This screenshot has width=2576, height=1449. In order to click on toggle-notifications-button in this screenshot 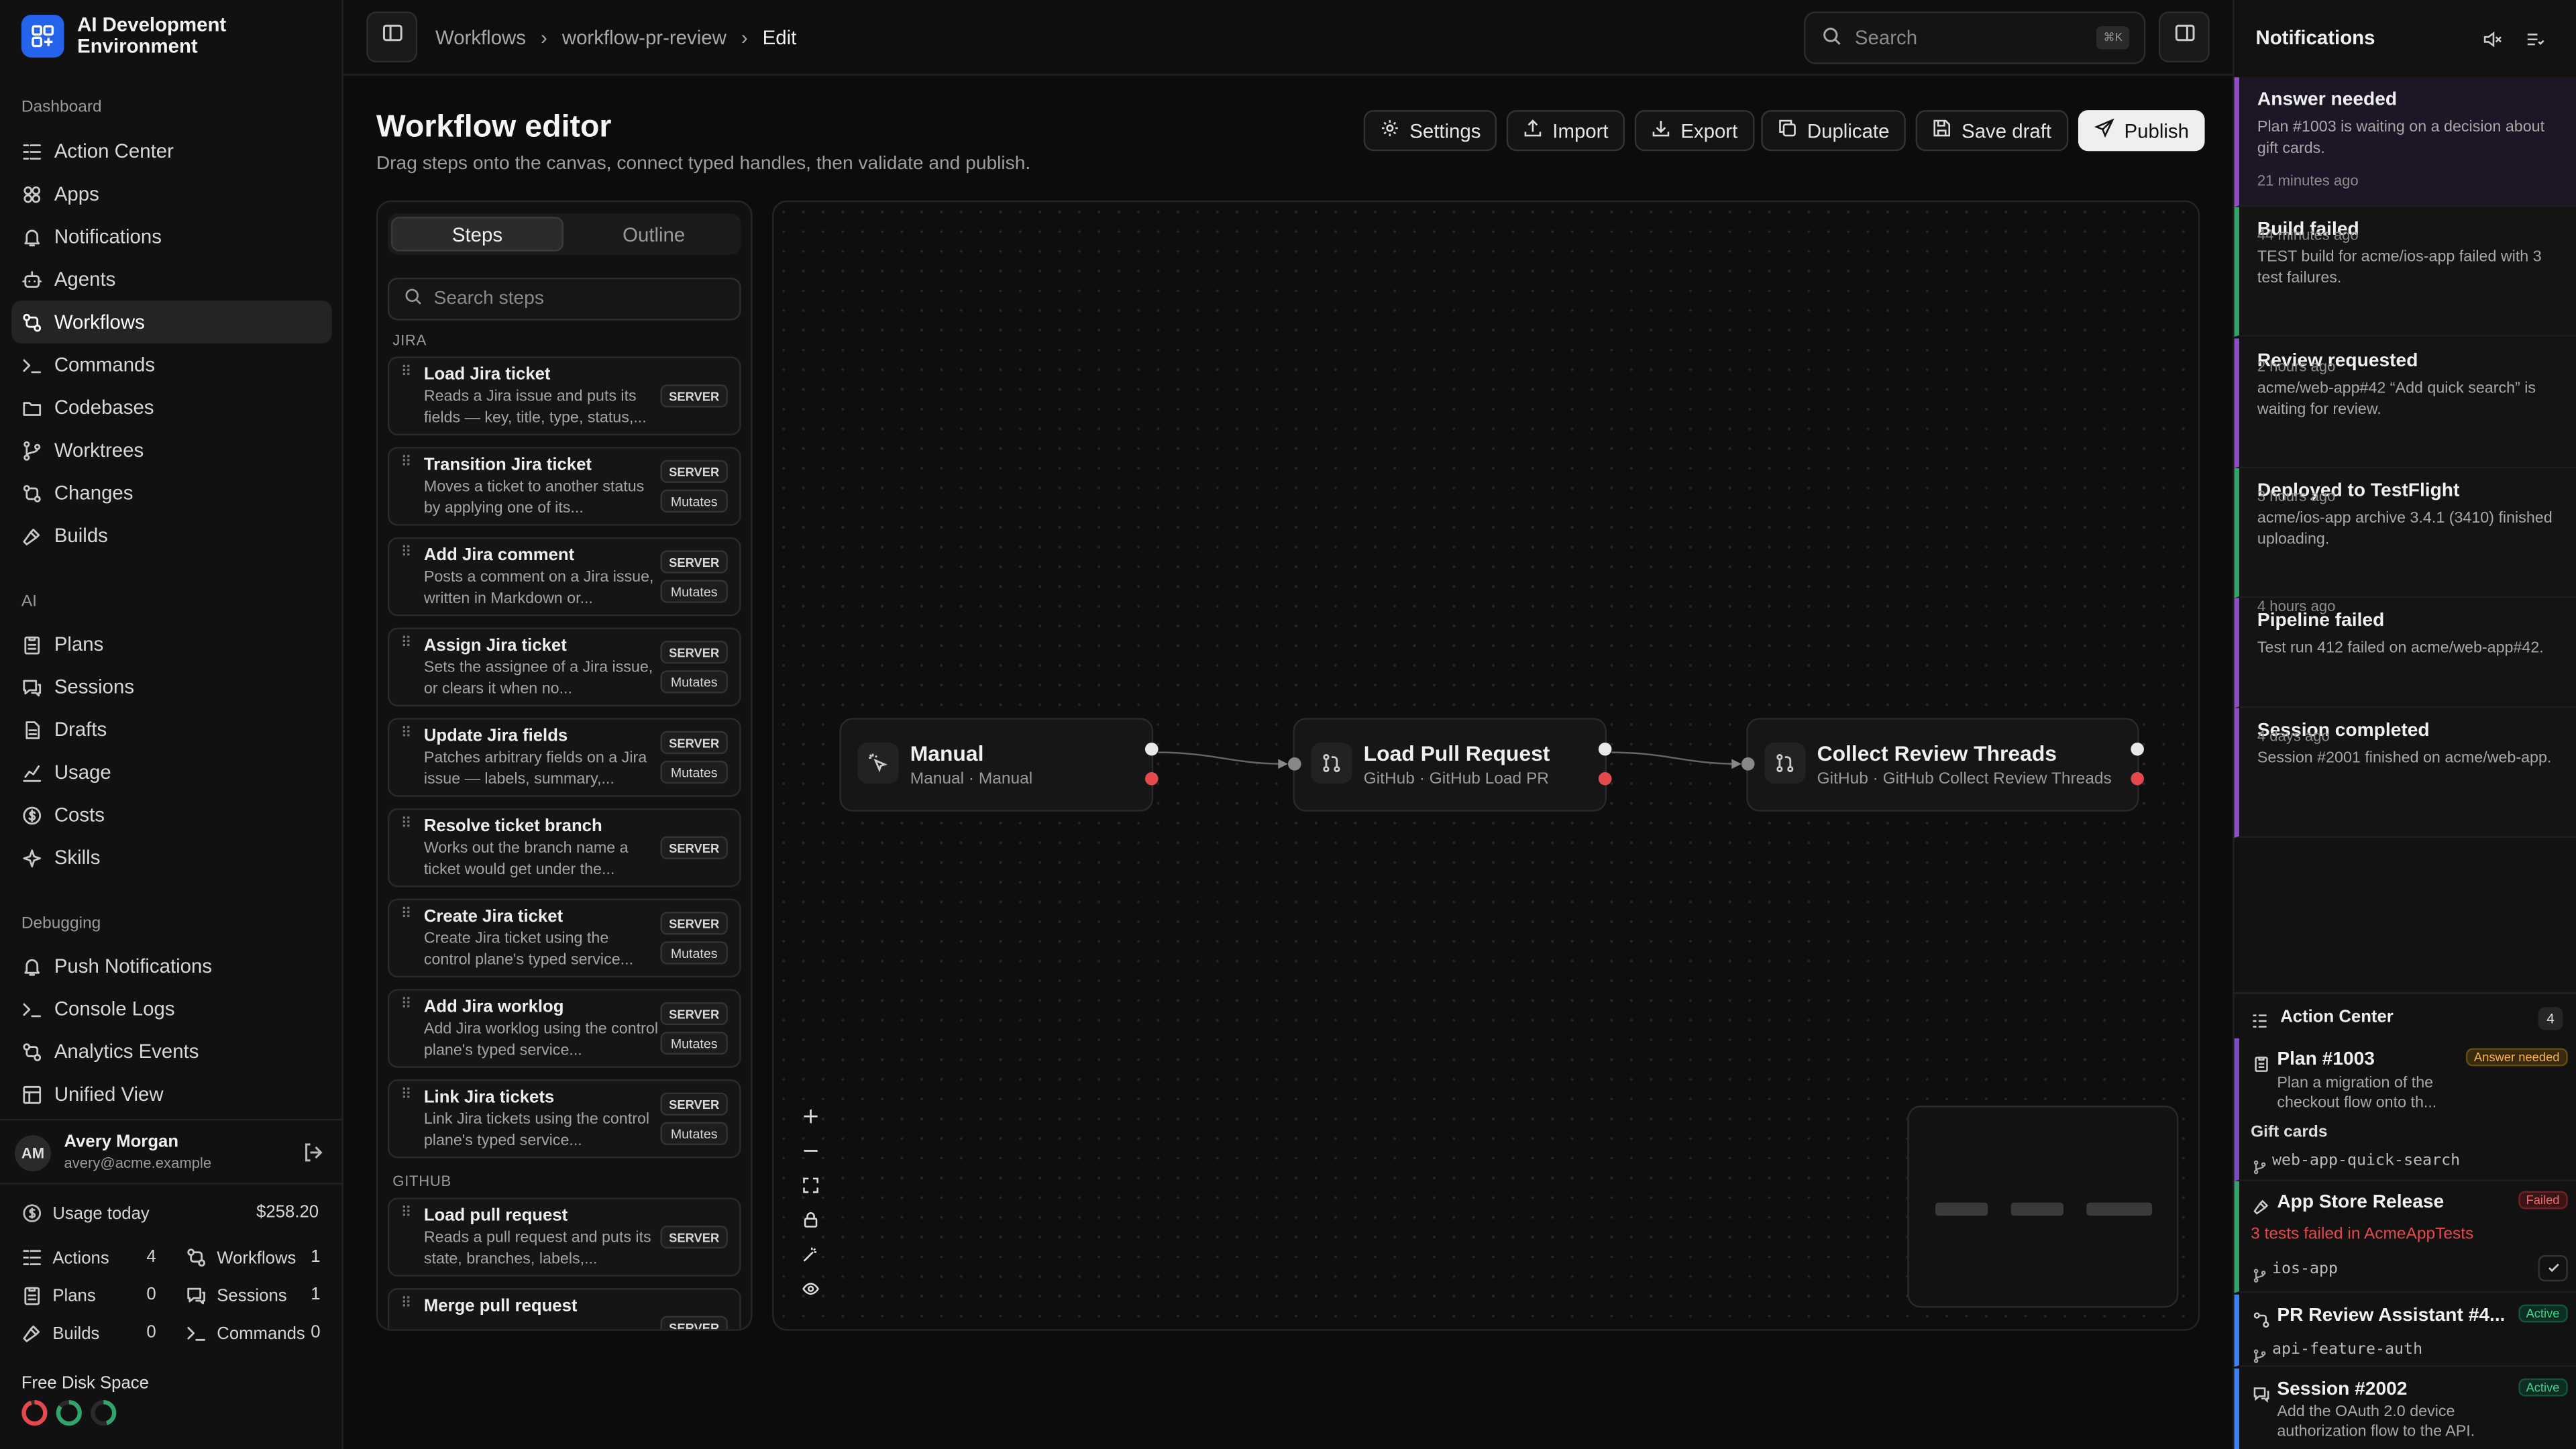, I will do `click(2184, 37)`.